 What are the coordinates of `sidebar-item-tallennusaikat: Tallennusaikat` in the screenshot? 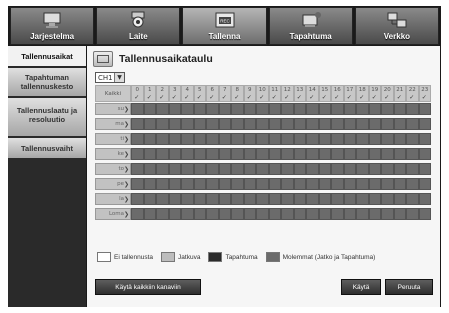 It's located at (47, 57).